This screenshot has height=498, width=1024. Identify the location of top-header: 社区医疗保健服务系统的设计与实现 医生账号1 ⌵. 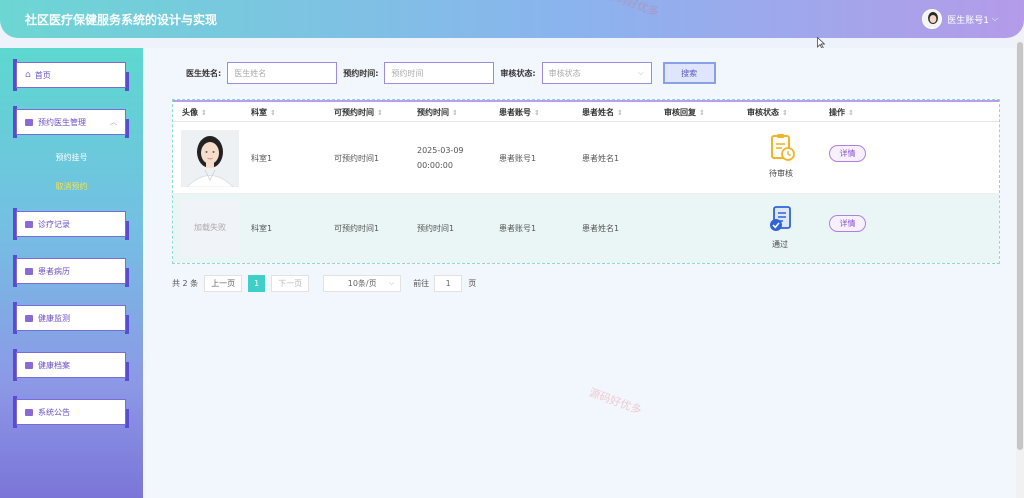
(512, 19).